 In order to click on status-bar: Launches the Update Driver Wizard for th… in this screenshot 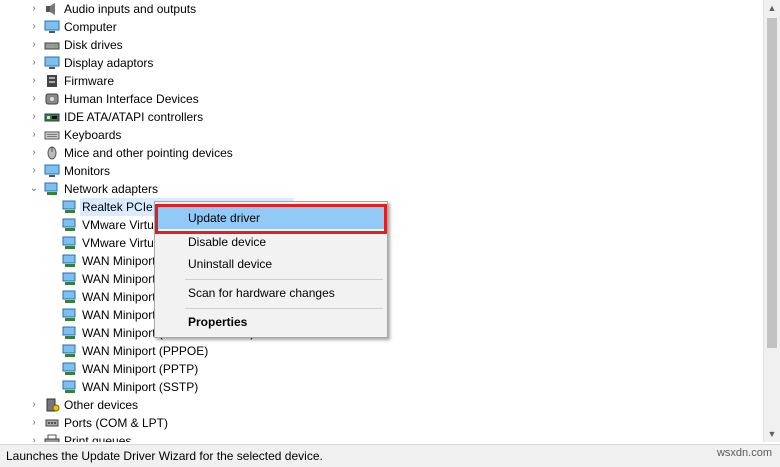, I will do `click(390, 455)`.